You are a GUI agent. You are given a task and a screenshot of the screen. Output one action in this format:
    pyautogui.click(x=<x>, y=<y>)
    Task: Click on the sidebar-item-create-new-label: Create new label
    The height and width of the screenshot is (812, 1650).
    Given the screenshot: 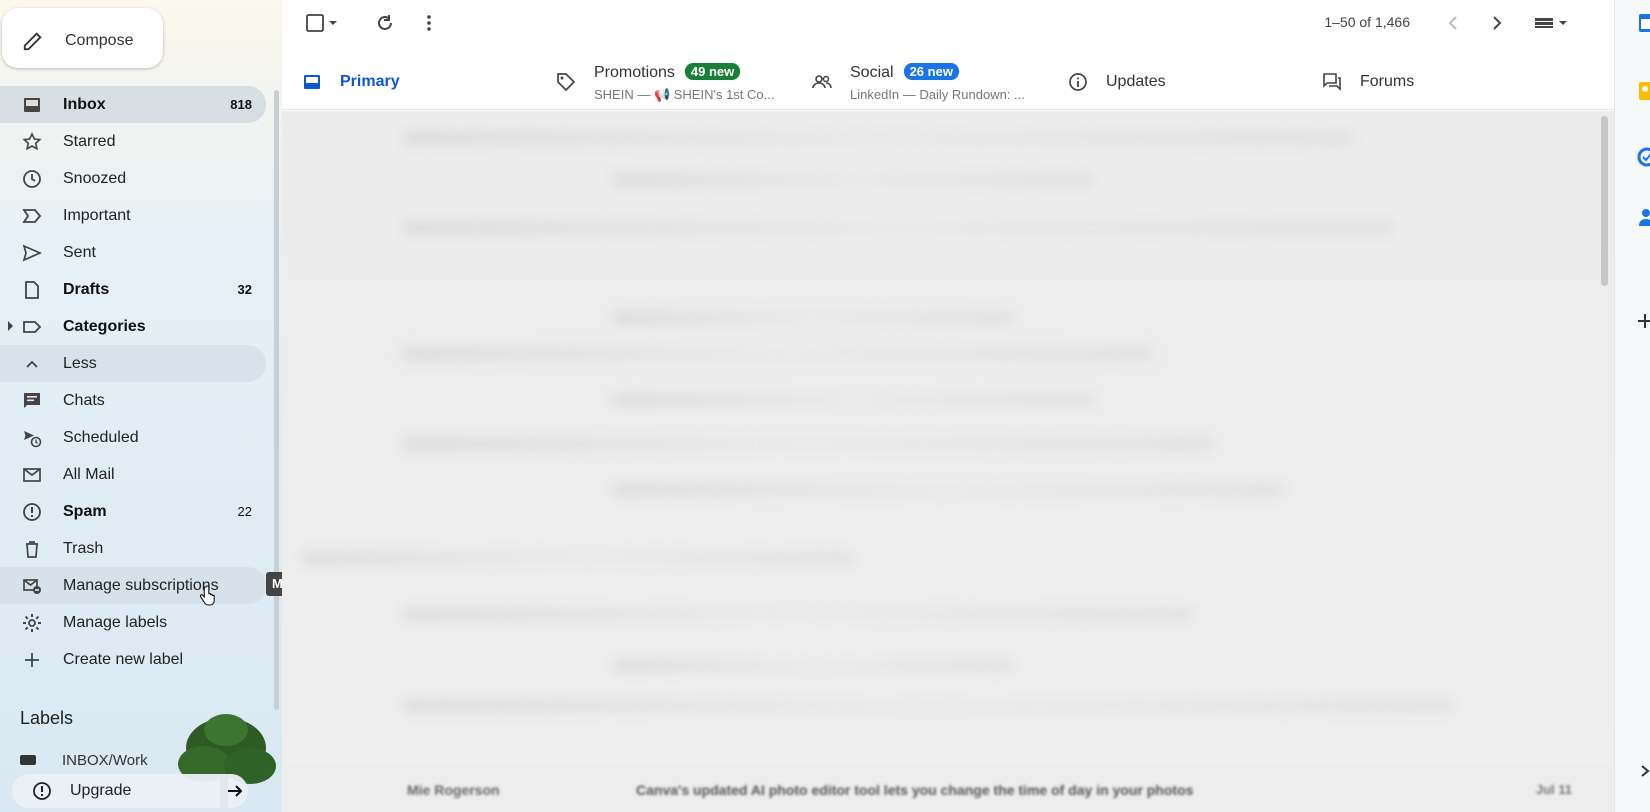 What is the action you would take?
    pyautogui.click(x=133, y=659)
    